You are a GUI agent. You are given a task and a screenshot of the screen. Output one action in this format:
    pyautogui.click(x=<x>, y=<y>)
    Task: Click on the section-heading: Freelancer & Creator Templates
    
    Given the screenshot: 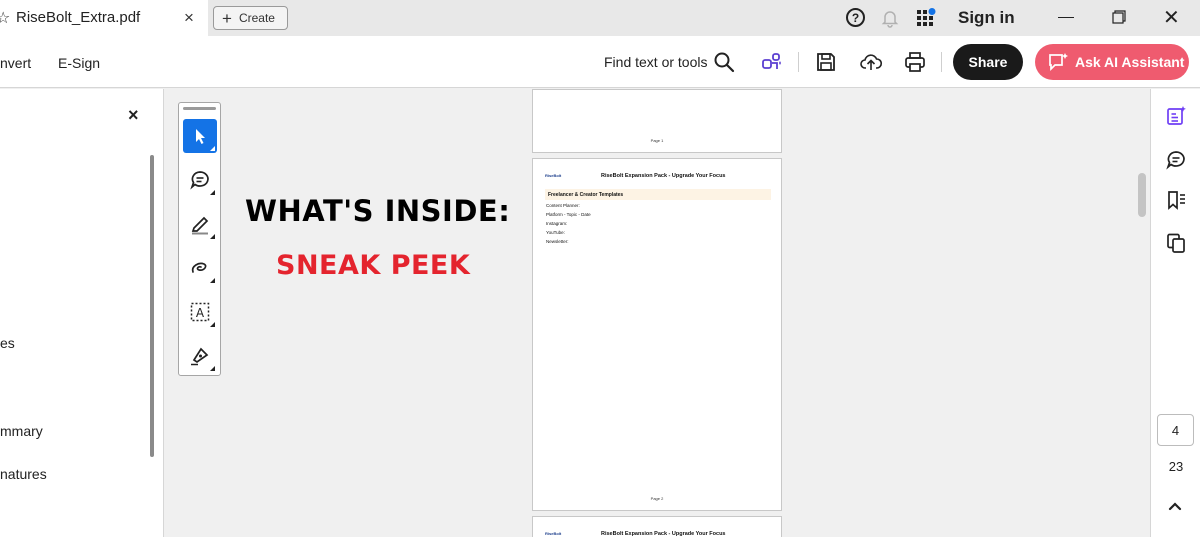 What is the action you would take?
    pyautogui.click(x=658, y=194)
    